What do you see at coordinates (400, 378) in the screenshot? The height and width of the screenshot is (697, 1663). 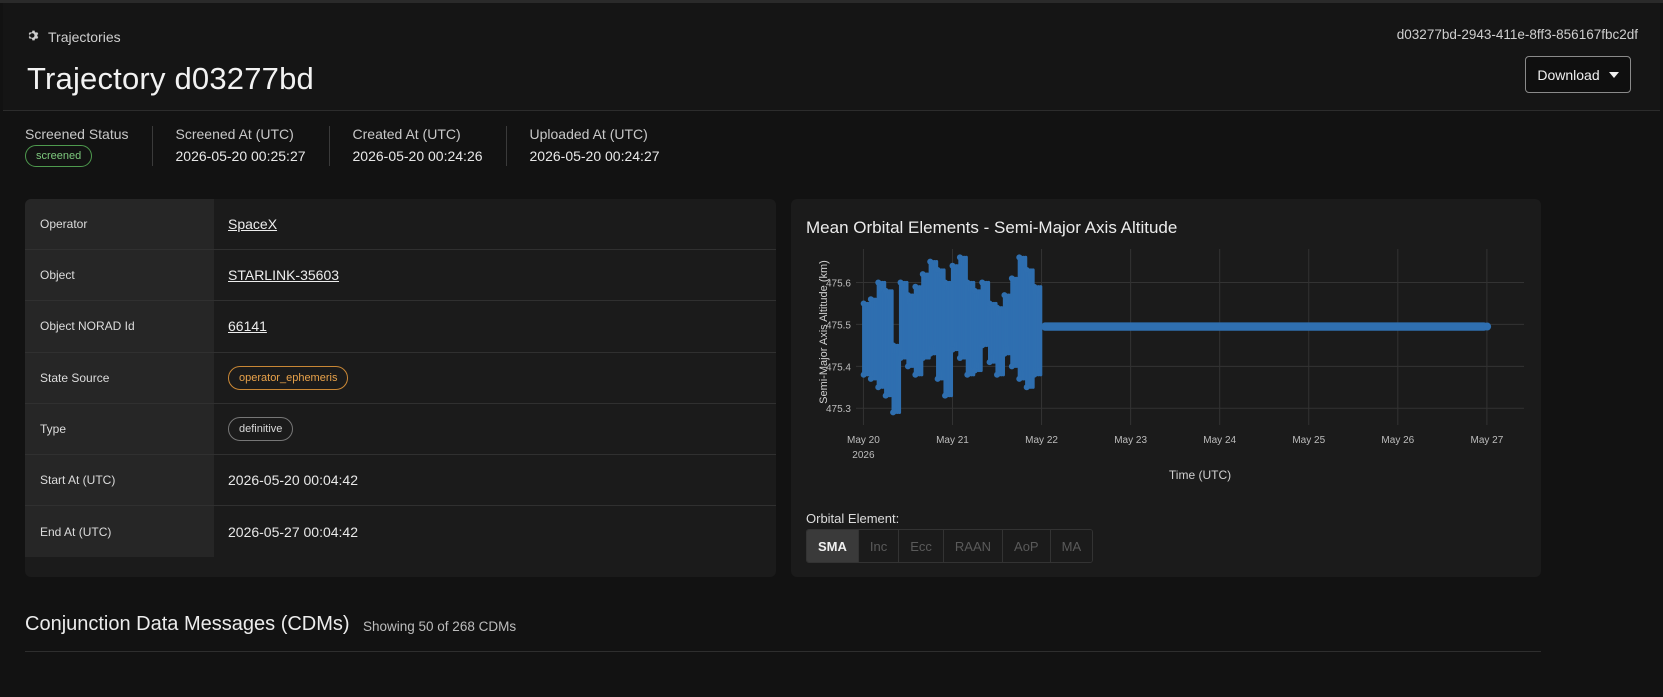 I see `table-row: State Source operator_ephemeris` at bounding box center [400, 378].